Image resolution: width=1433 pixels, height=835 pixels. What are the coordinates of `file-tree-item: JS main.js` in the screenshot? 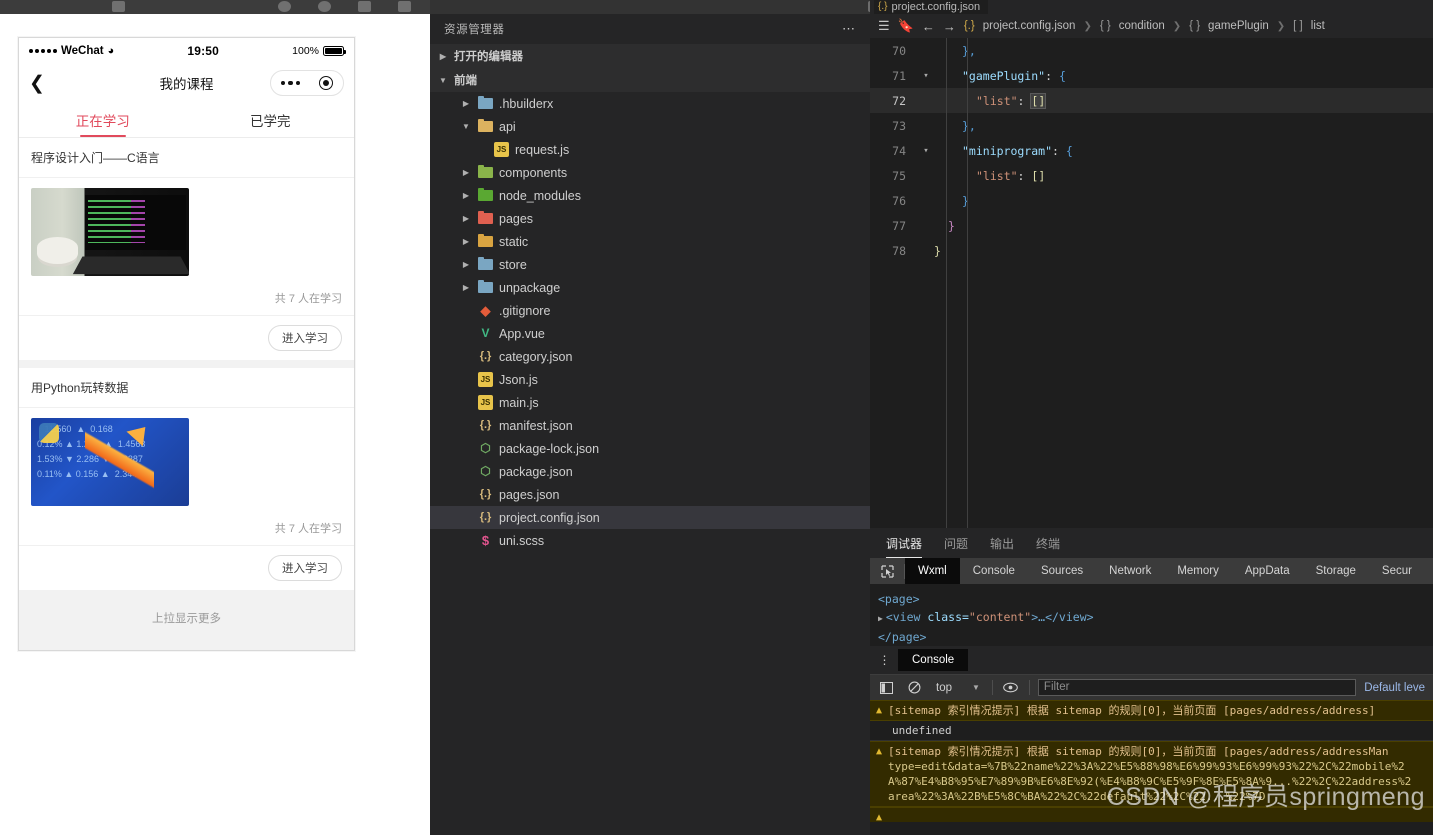 It's located at (650, 402).